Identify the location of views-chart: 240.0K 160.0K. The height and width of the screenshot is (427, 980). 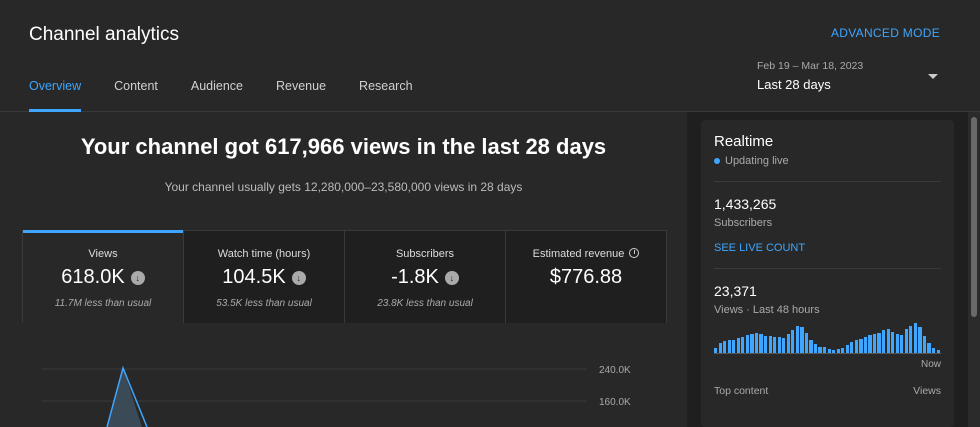
(336, 396).